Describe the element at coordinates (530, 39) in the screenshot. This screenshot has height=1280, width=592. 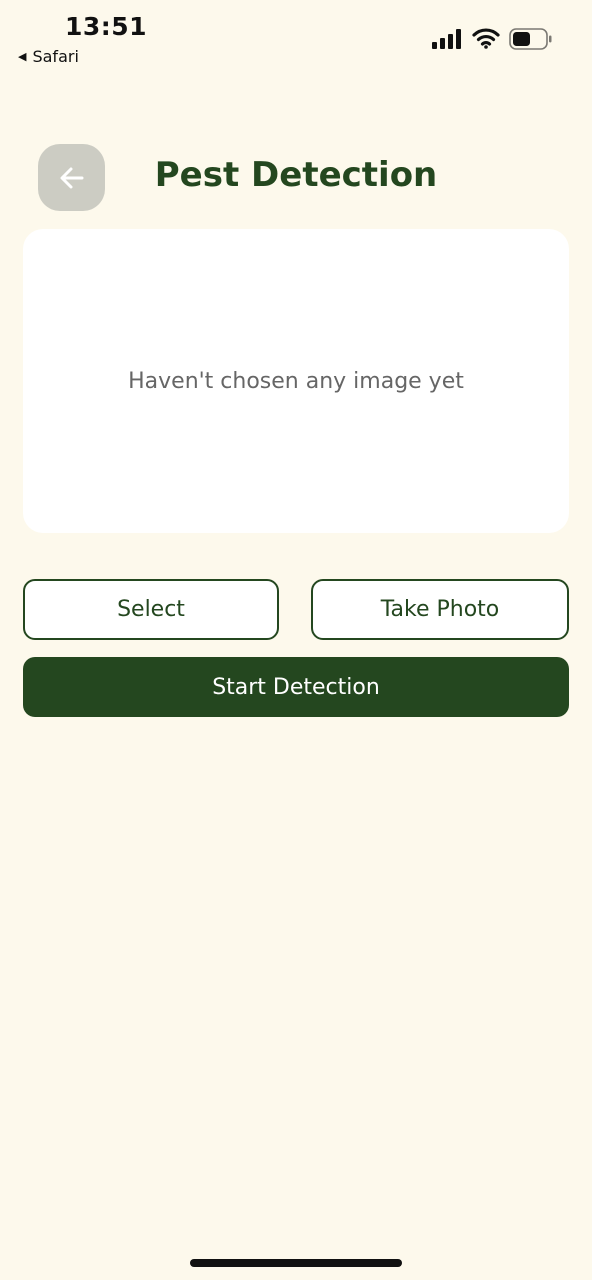
I see `battery-icon` at that location.